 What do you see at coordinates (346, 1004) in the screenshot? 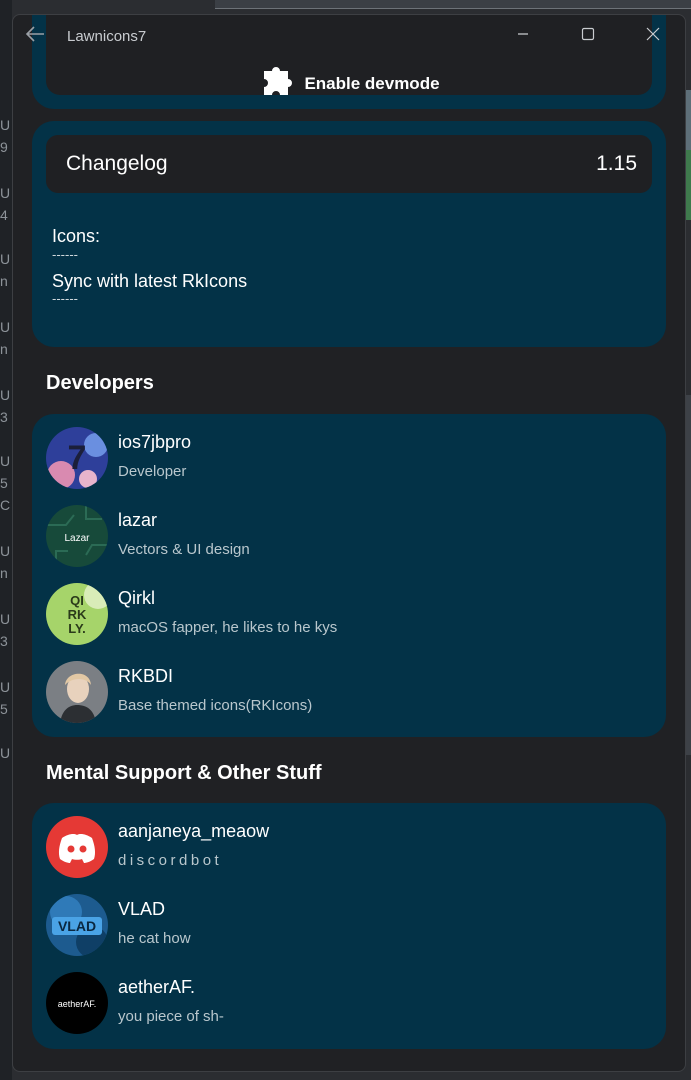
I see `supporter-item: aetherAF. aetherAF. you piece of sh-` at bounding box center [346, 1004].